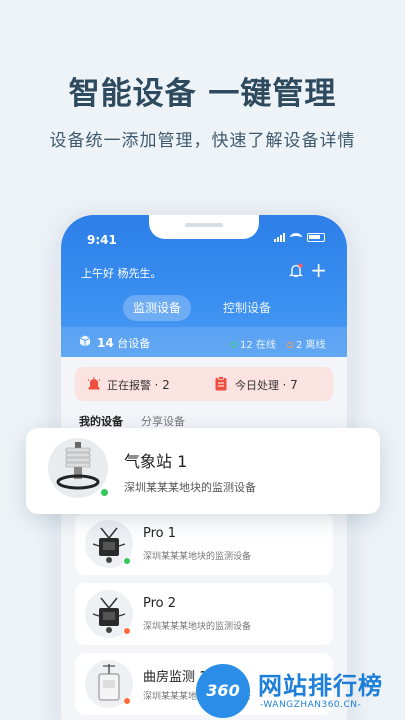 This screenshot has width=405, height=720. Describe the element at coordinates (85, 341) in the screenshot. I see `cube-icon` at that location.